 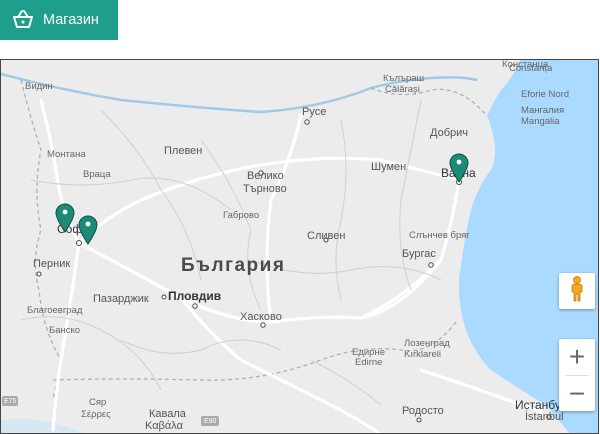 What do you see at coordinates (423, 411) in the screenshot?
I see `city-label-rodosto: Родосто` at bounding box center [423, 411].